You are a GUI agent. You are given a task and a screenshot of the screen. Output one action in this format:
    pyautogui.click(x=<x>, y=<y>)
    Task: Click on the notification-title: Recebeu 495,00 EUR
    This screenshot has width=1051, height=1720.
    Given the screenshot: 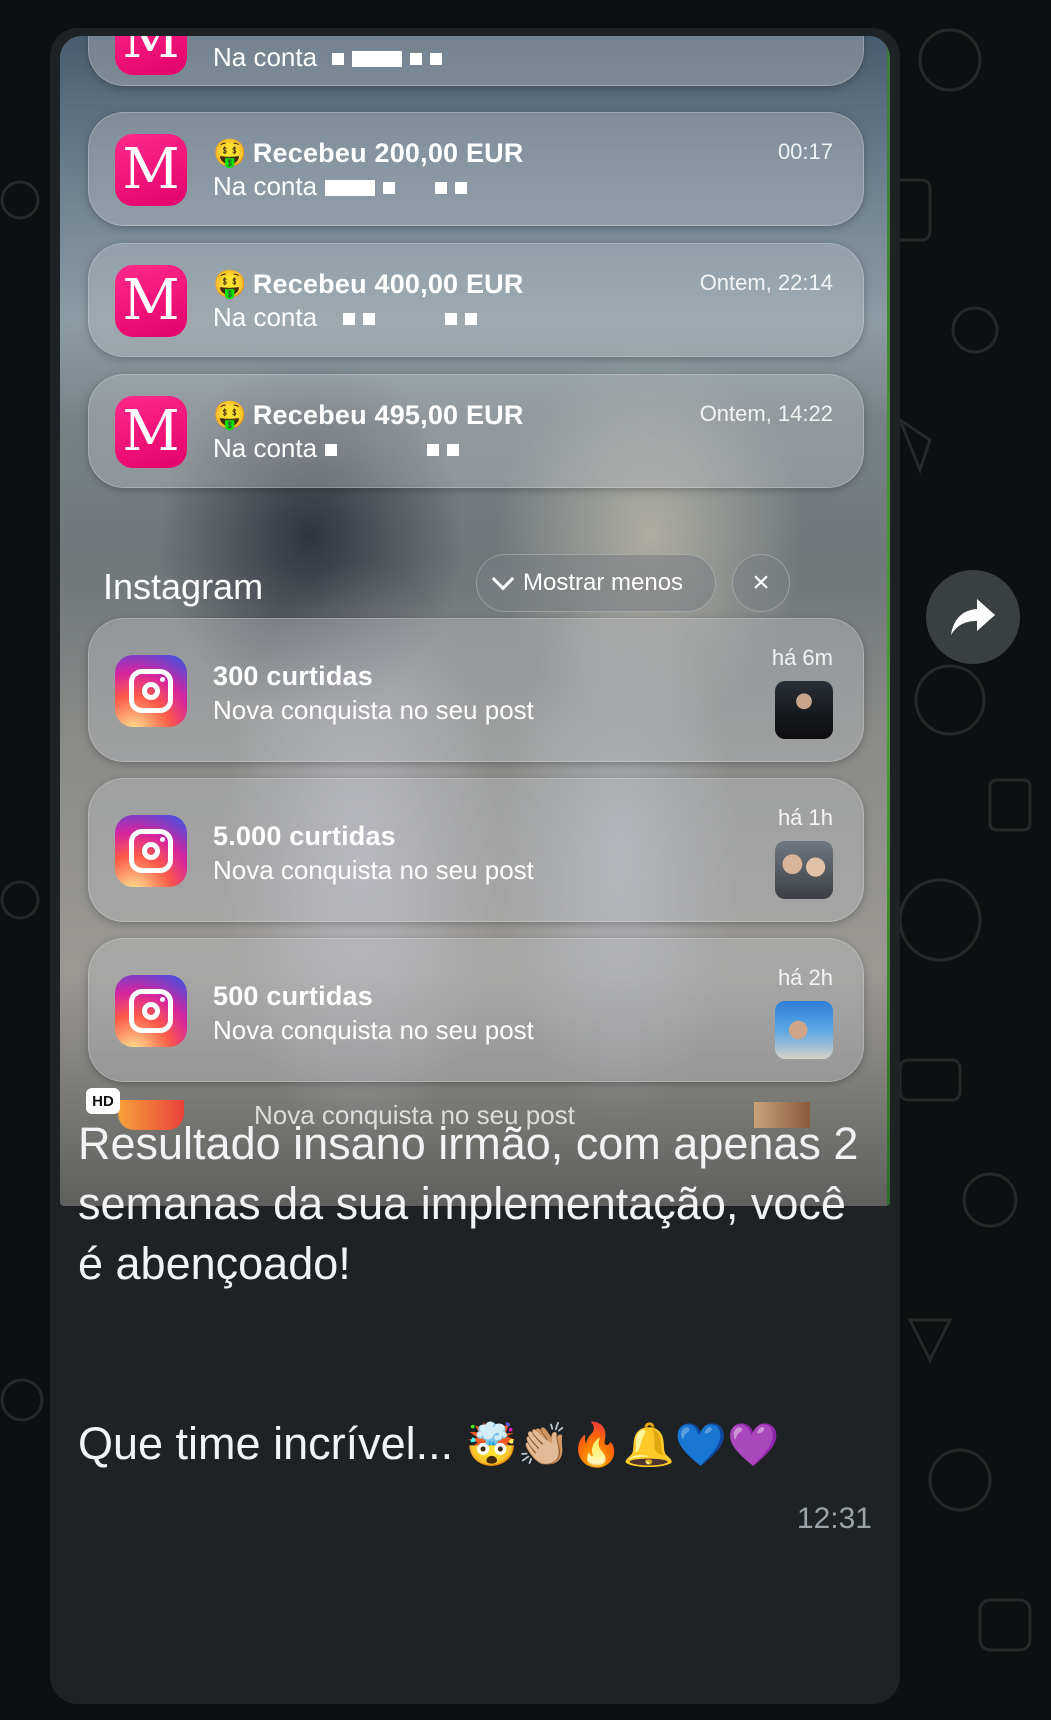 What is the action you would take?
    pyautogui.click(x=388, y=415)
    